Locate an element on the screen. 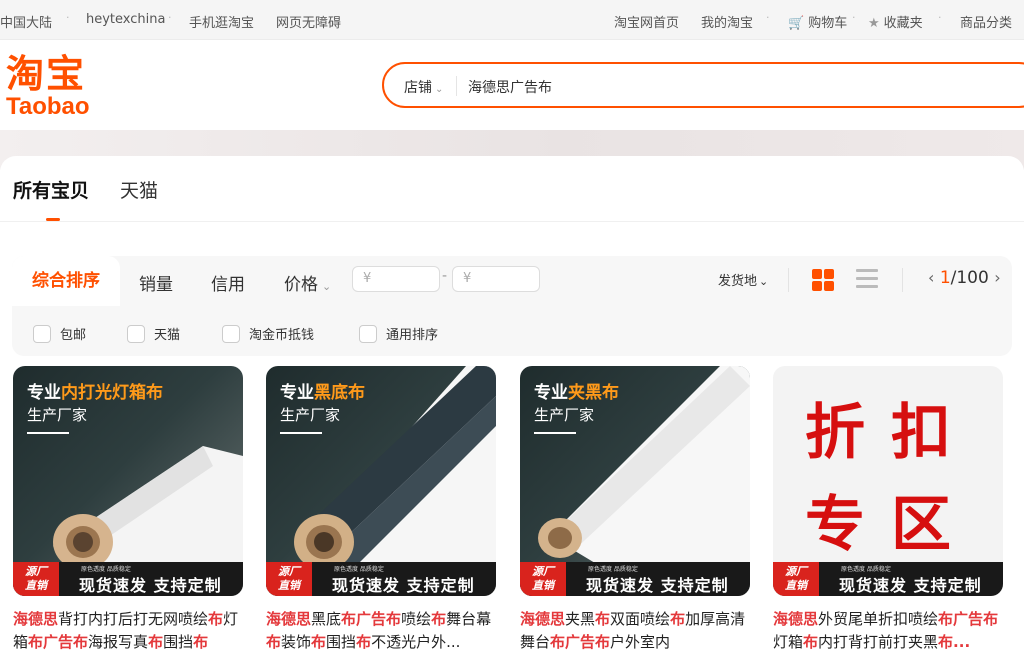  title-text: 内打背打前打夹黑 is located at coordinates (878, 642).